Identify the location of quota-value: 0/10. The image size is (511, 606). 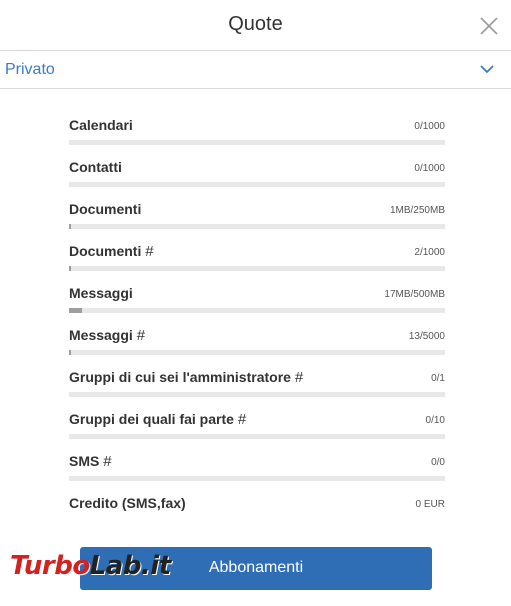
(435, 420).